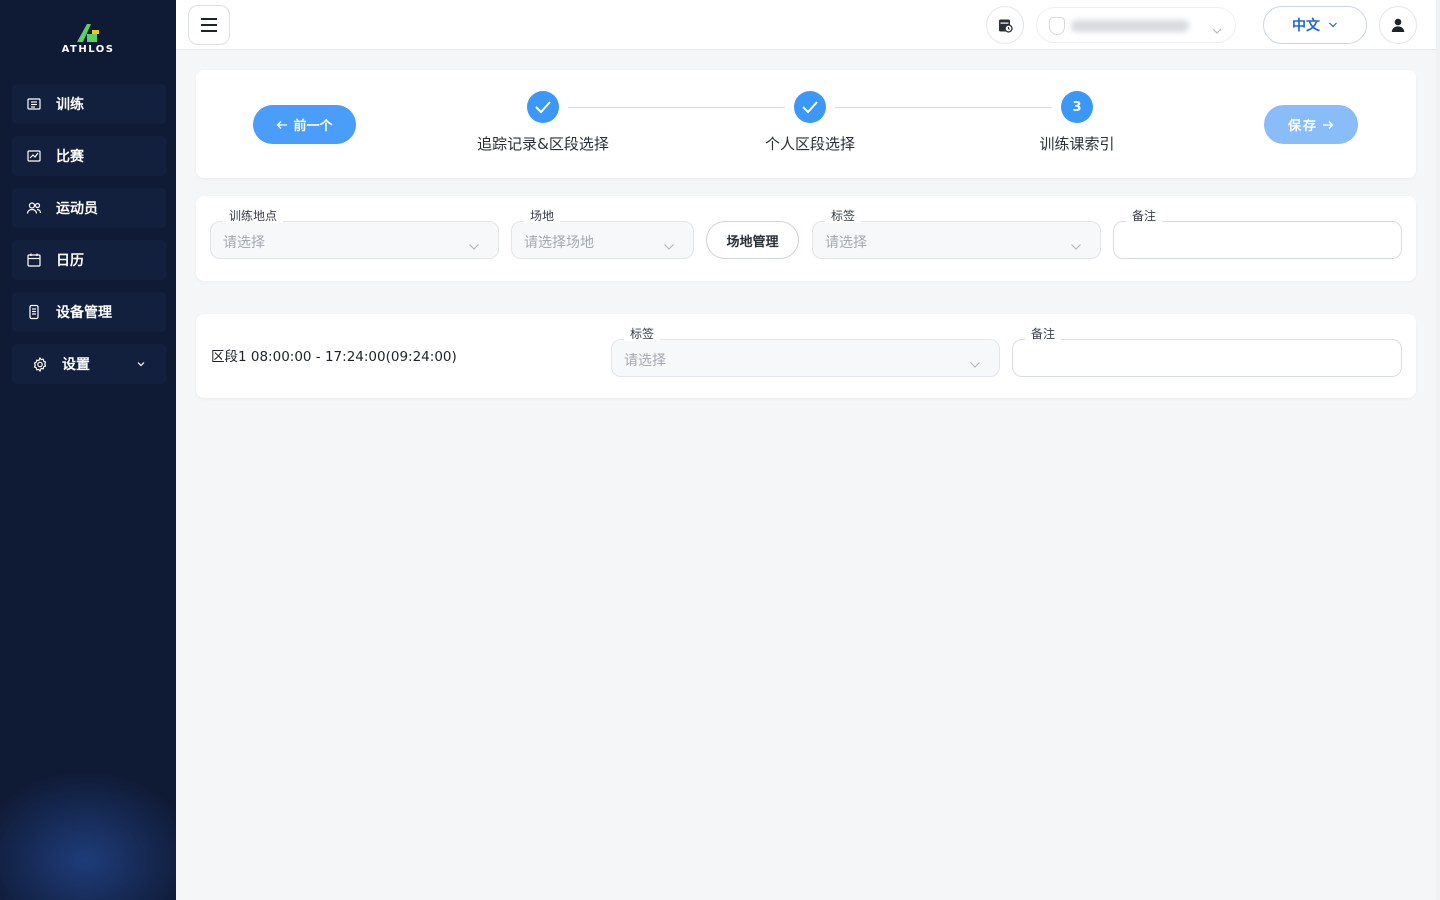 This screenshot has height=900, width=1440. What do you see at coordinates (334, 357) in the screenshot?
I see `segment-title: 区段1 08:00:00 - 17:24:00(09:24:00)` at bounding box center [334, 357].